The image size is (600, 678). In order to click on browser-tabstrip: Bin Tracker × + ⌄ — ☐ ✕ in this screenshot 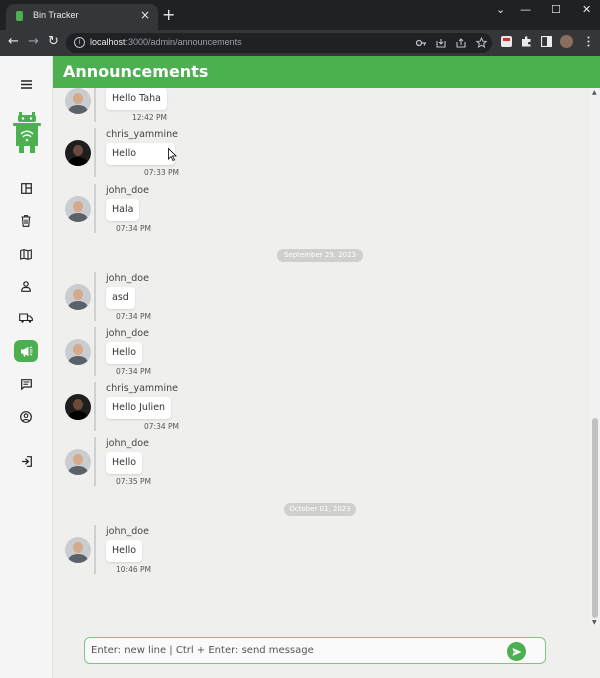, I will do `click(300, 15)`.